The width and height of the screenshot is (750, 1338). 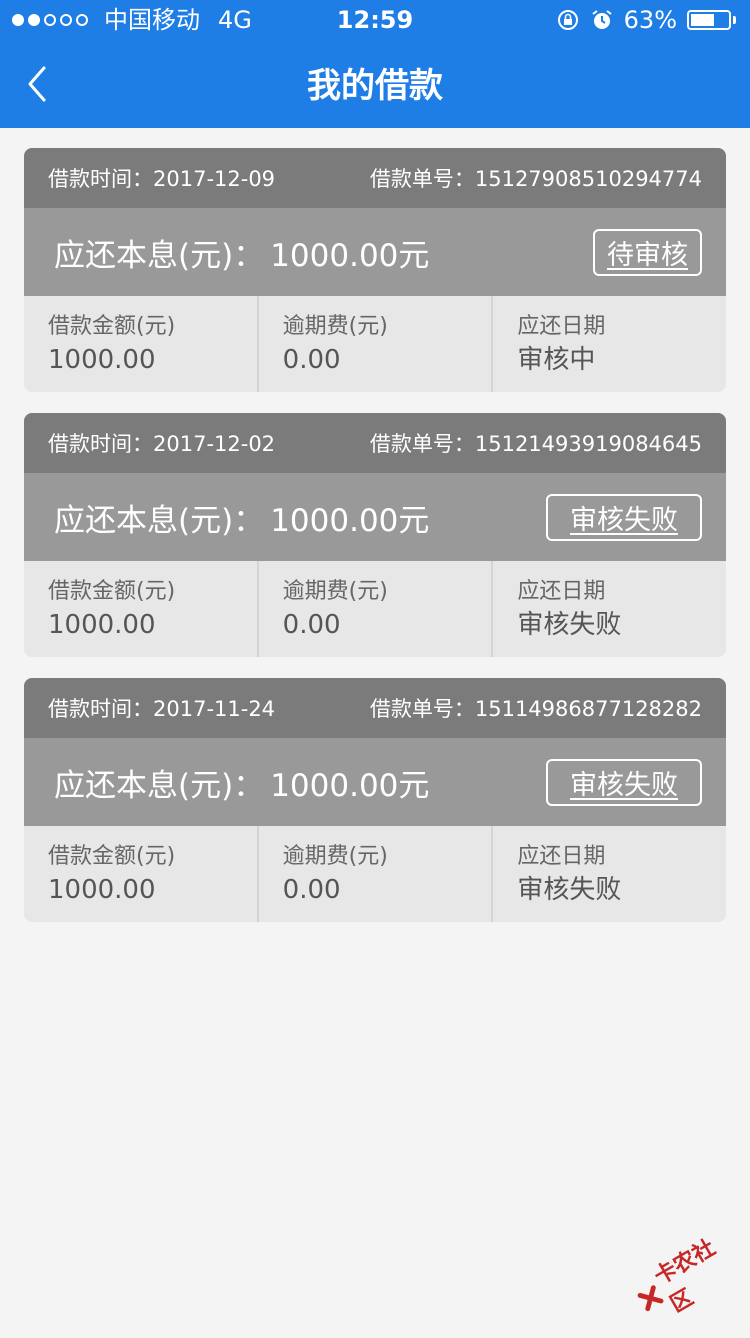 I want to click on order-number: 借款单号：15121493919084645, so click(x=536, y=443).